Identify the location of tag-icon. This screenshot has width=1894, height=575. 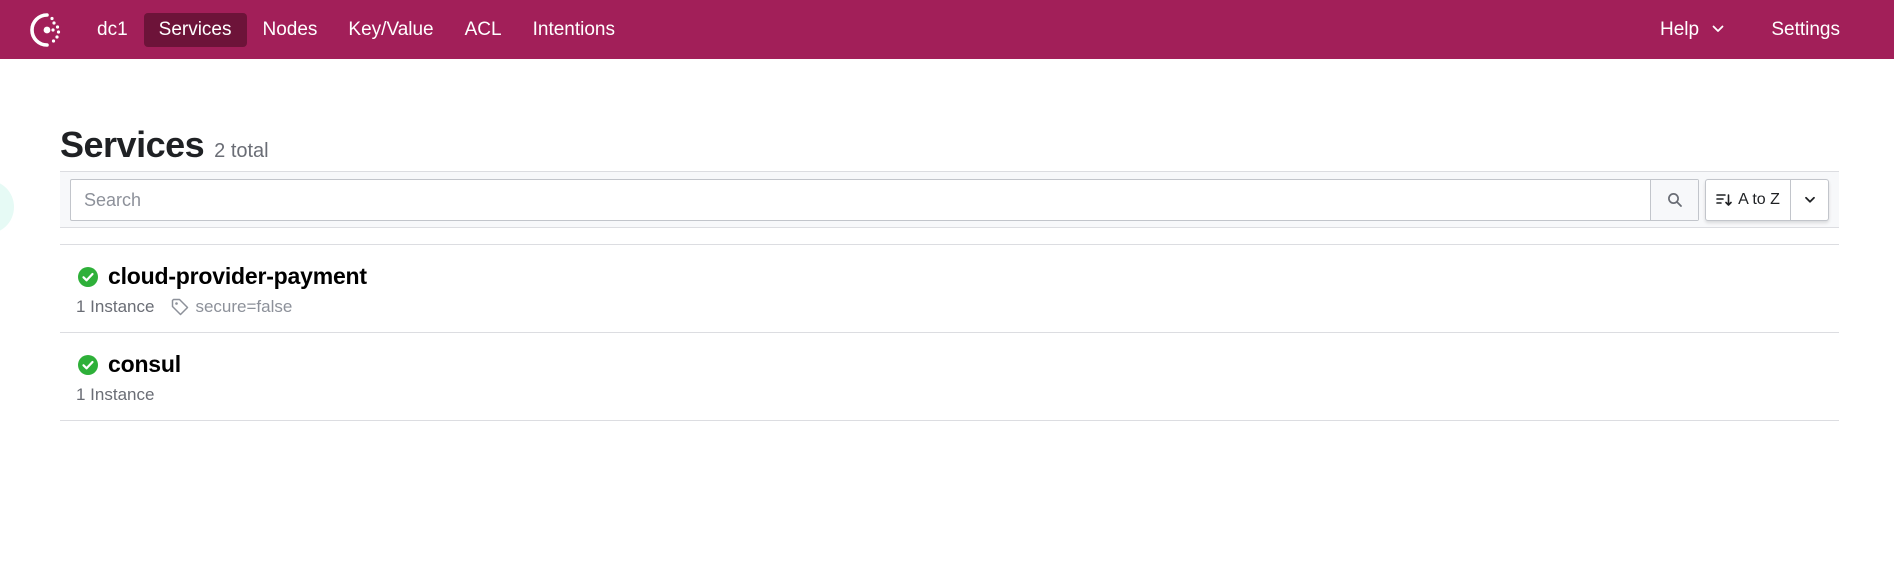
(180, 307).